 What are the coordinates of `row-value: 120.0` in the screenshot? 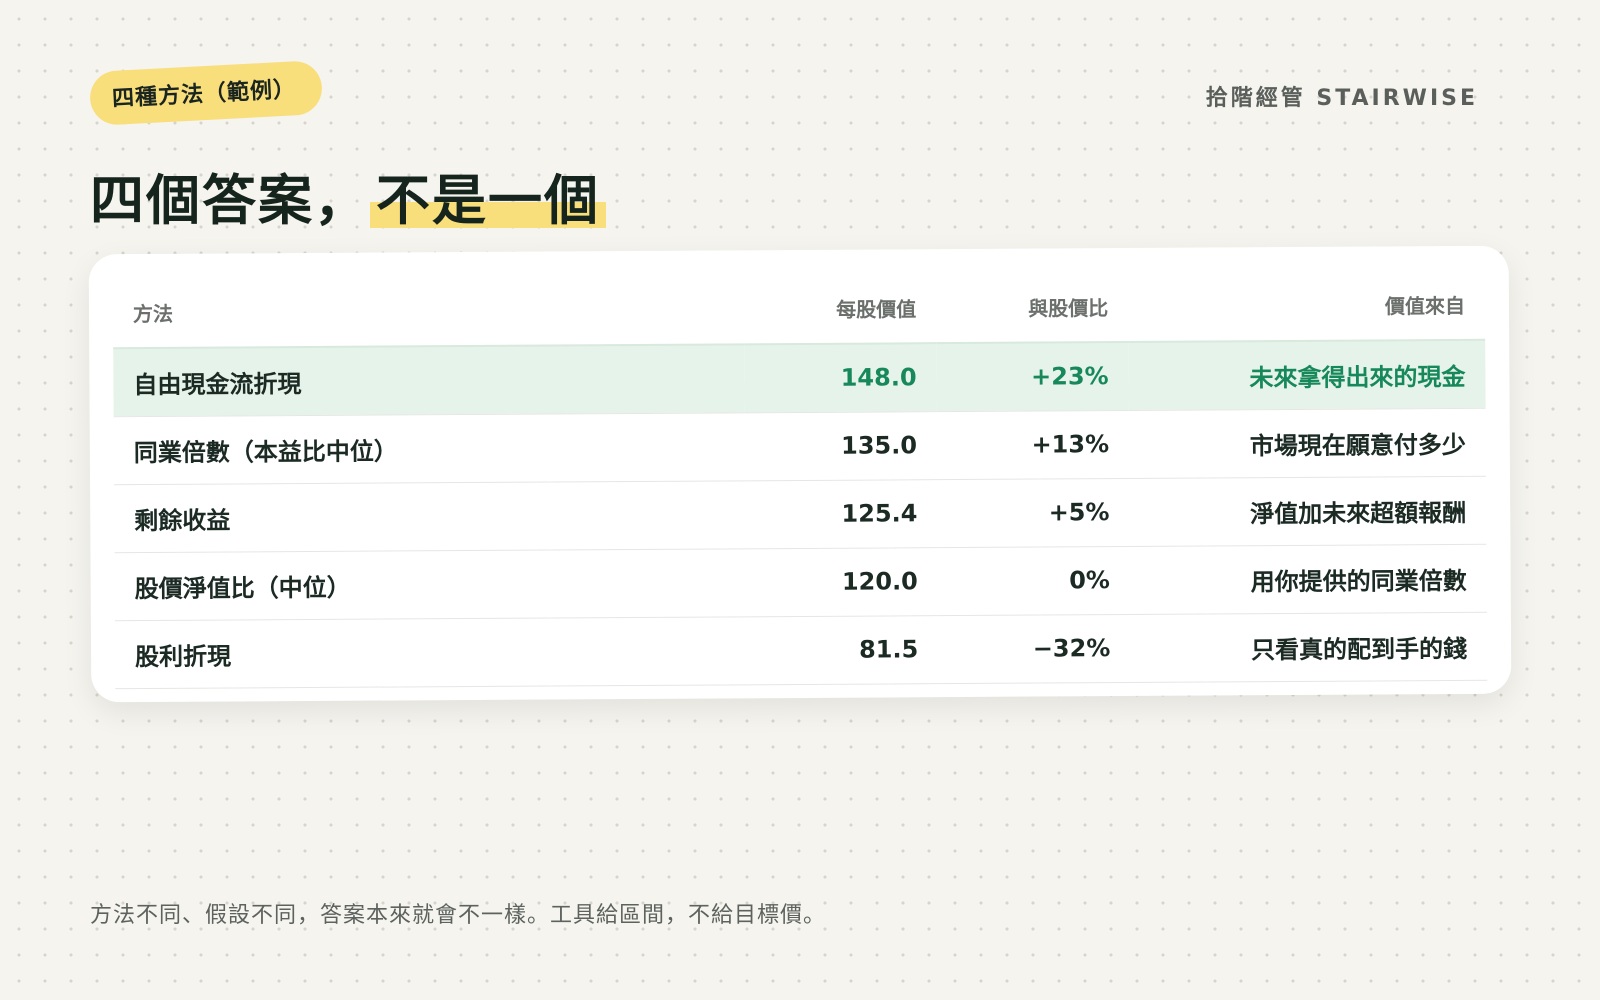 It's located at (842, 582).